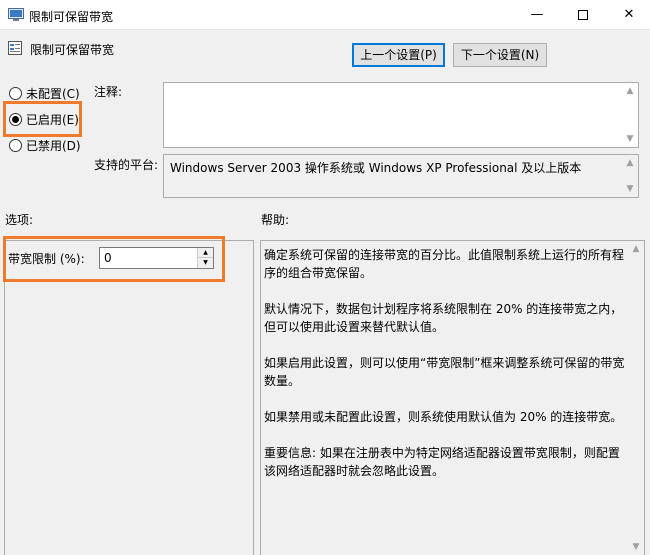  I want to click on comment-label: 注释:, so click(108, 92).